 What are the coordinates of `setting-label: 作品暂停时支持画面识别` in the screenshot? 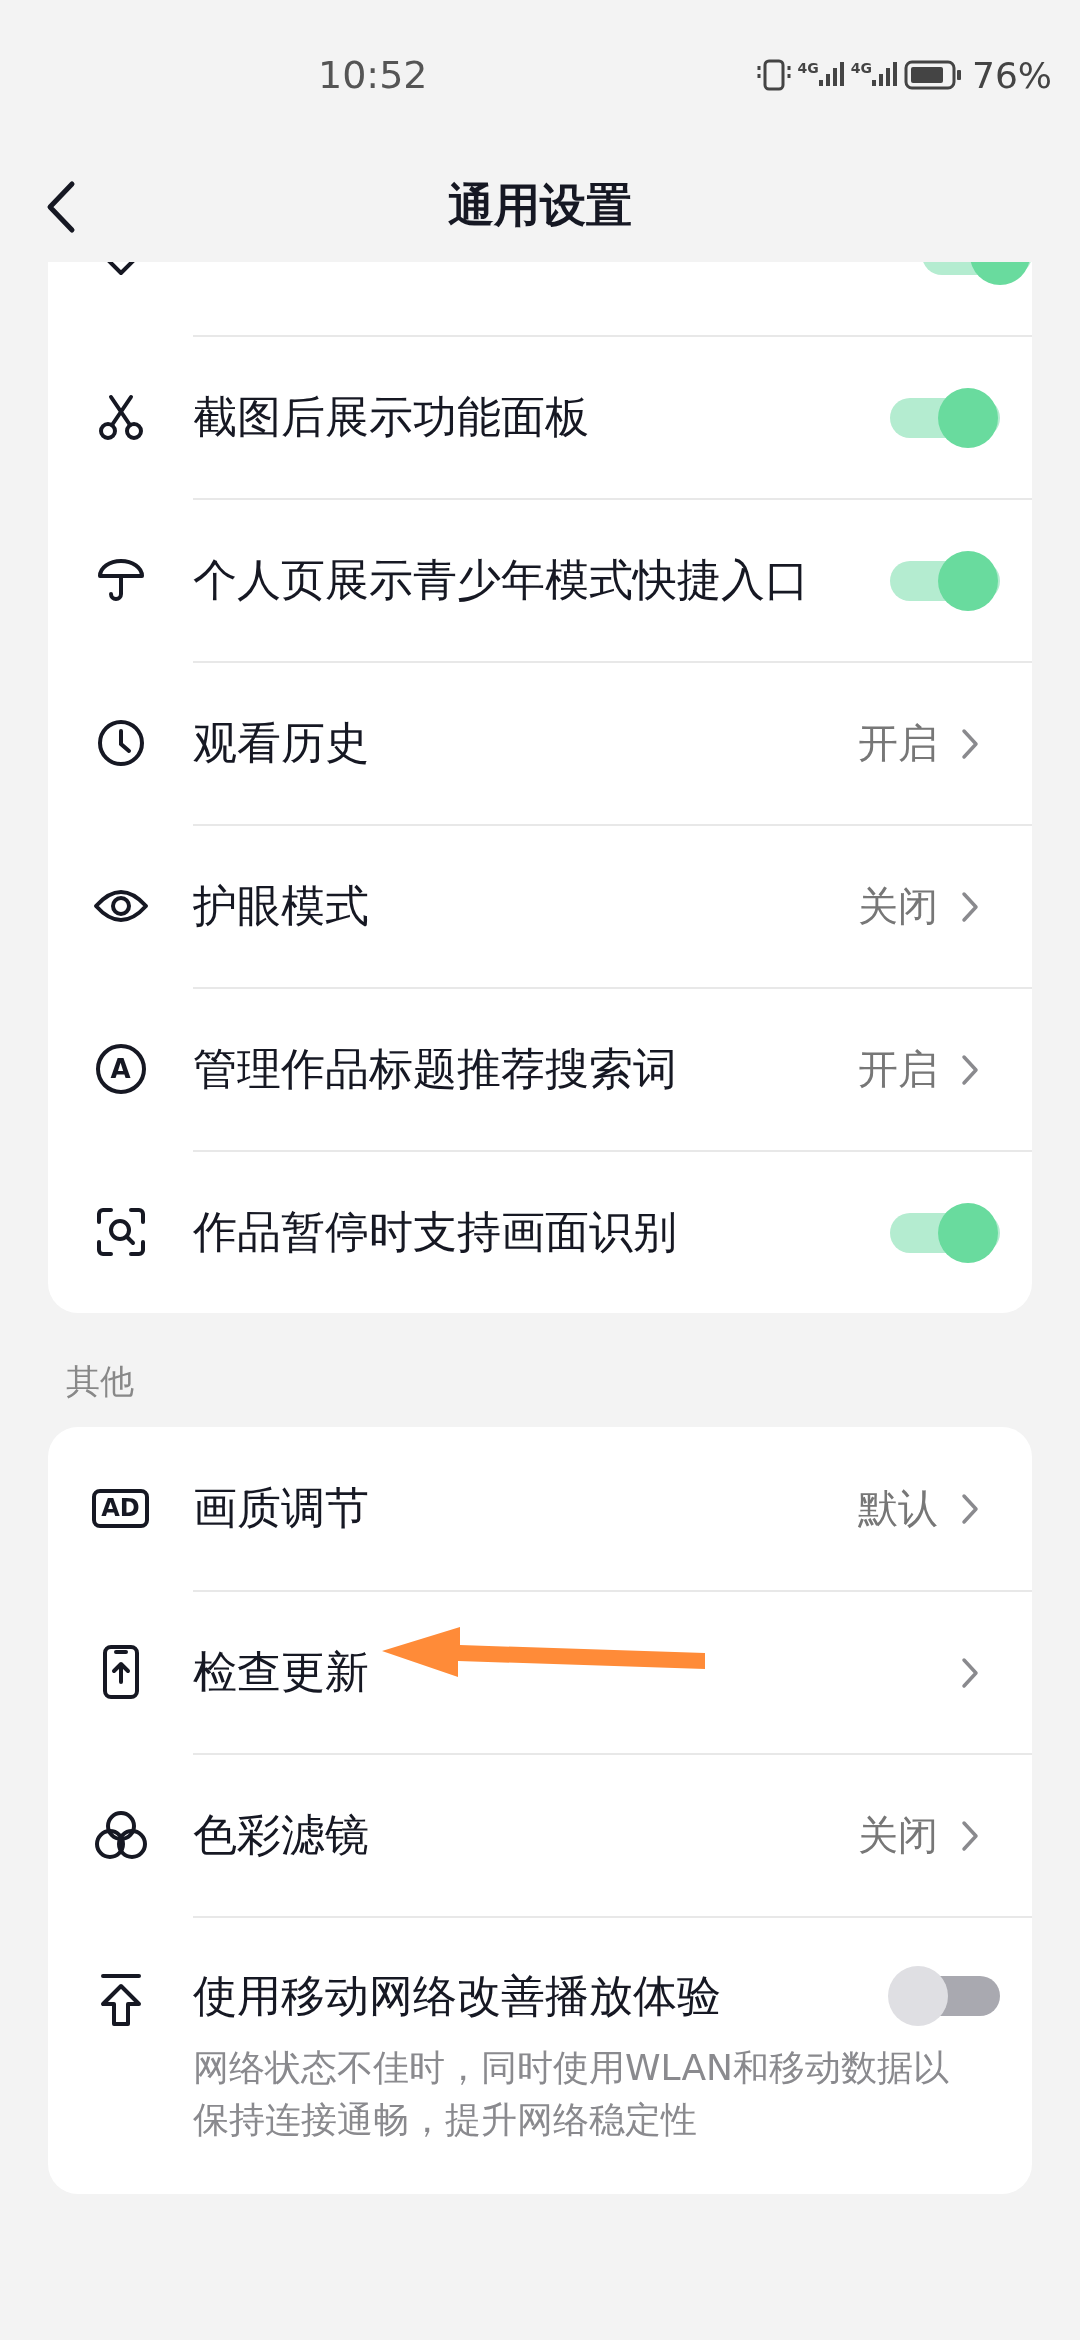 It's located at (435, 1232).